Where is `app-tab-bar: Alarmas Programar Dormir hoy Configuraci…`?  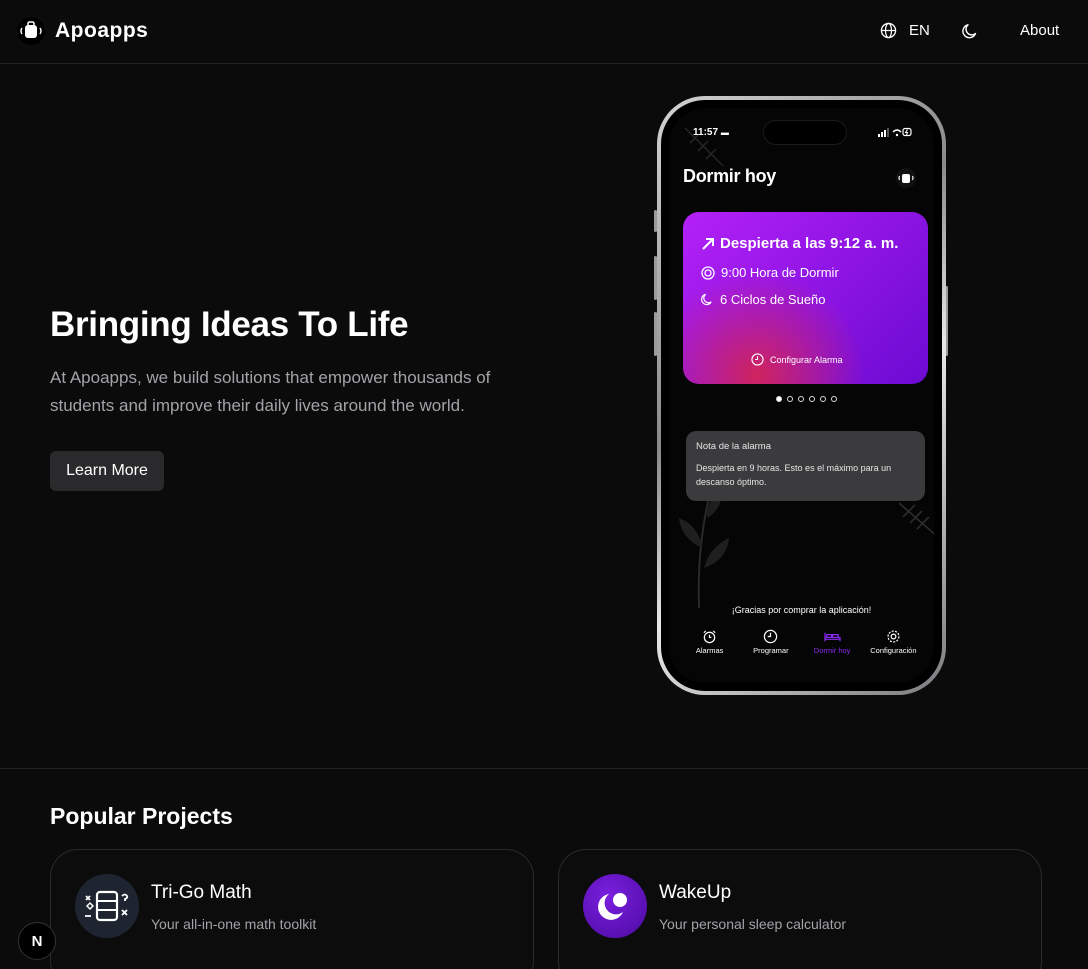
app-tab-bar: Alarmas Programar Dormir hoy Configuraci… is located at coordinates (801, 642).